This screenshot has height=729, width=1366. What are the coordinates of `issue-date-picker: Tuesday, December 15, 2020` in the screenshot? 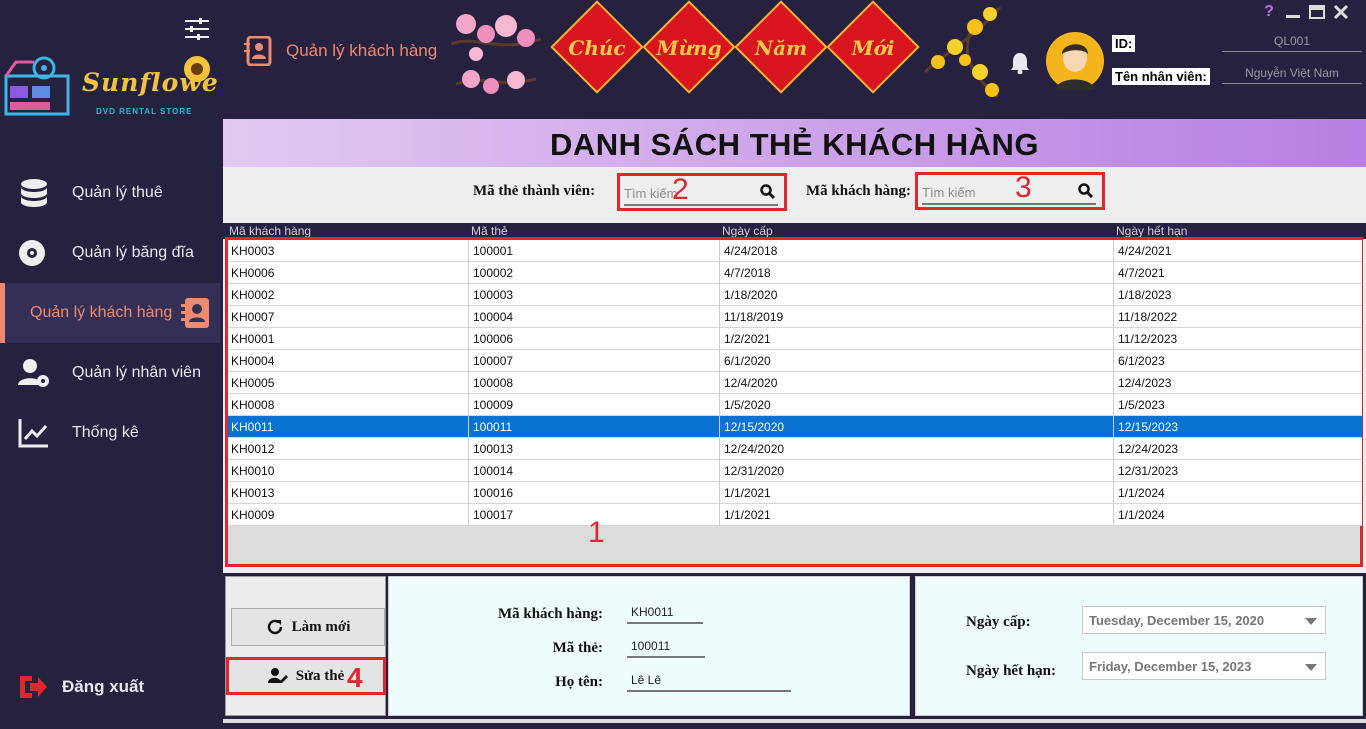 It's located at (1204, 620).